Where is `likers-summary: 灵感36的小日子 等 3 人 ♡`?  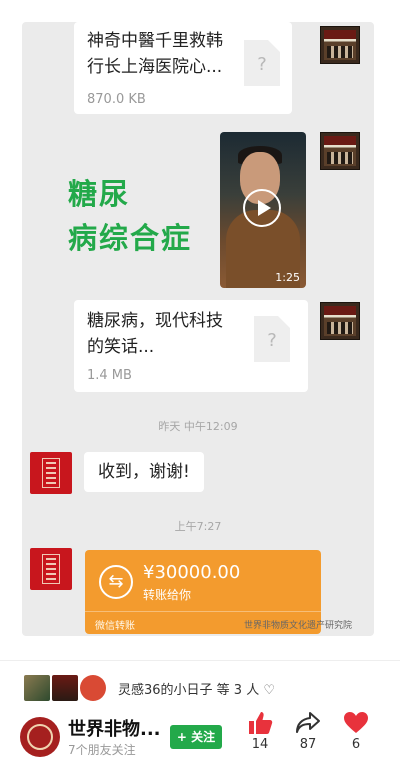 likers-summary: 灵感36的小日子 等 3 人 ♡ is located at coordinates (196, 688).